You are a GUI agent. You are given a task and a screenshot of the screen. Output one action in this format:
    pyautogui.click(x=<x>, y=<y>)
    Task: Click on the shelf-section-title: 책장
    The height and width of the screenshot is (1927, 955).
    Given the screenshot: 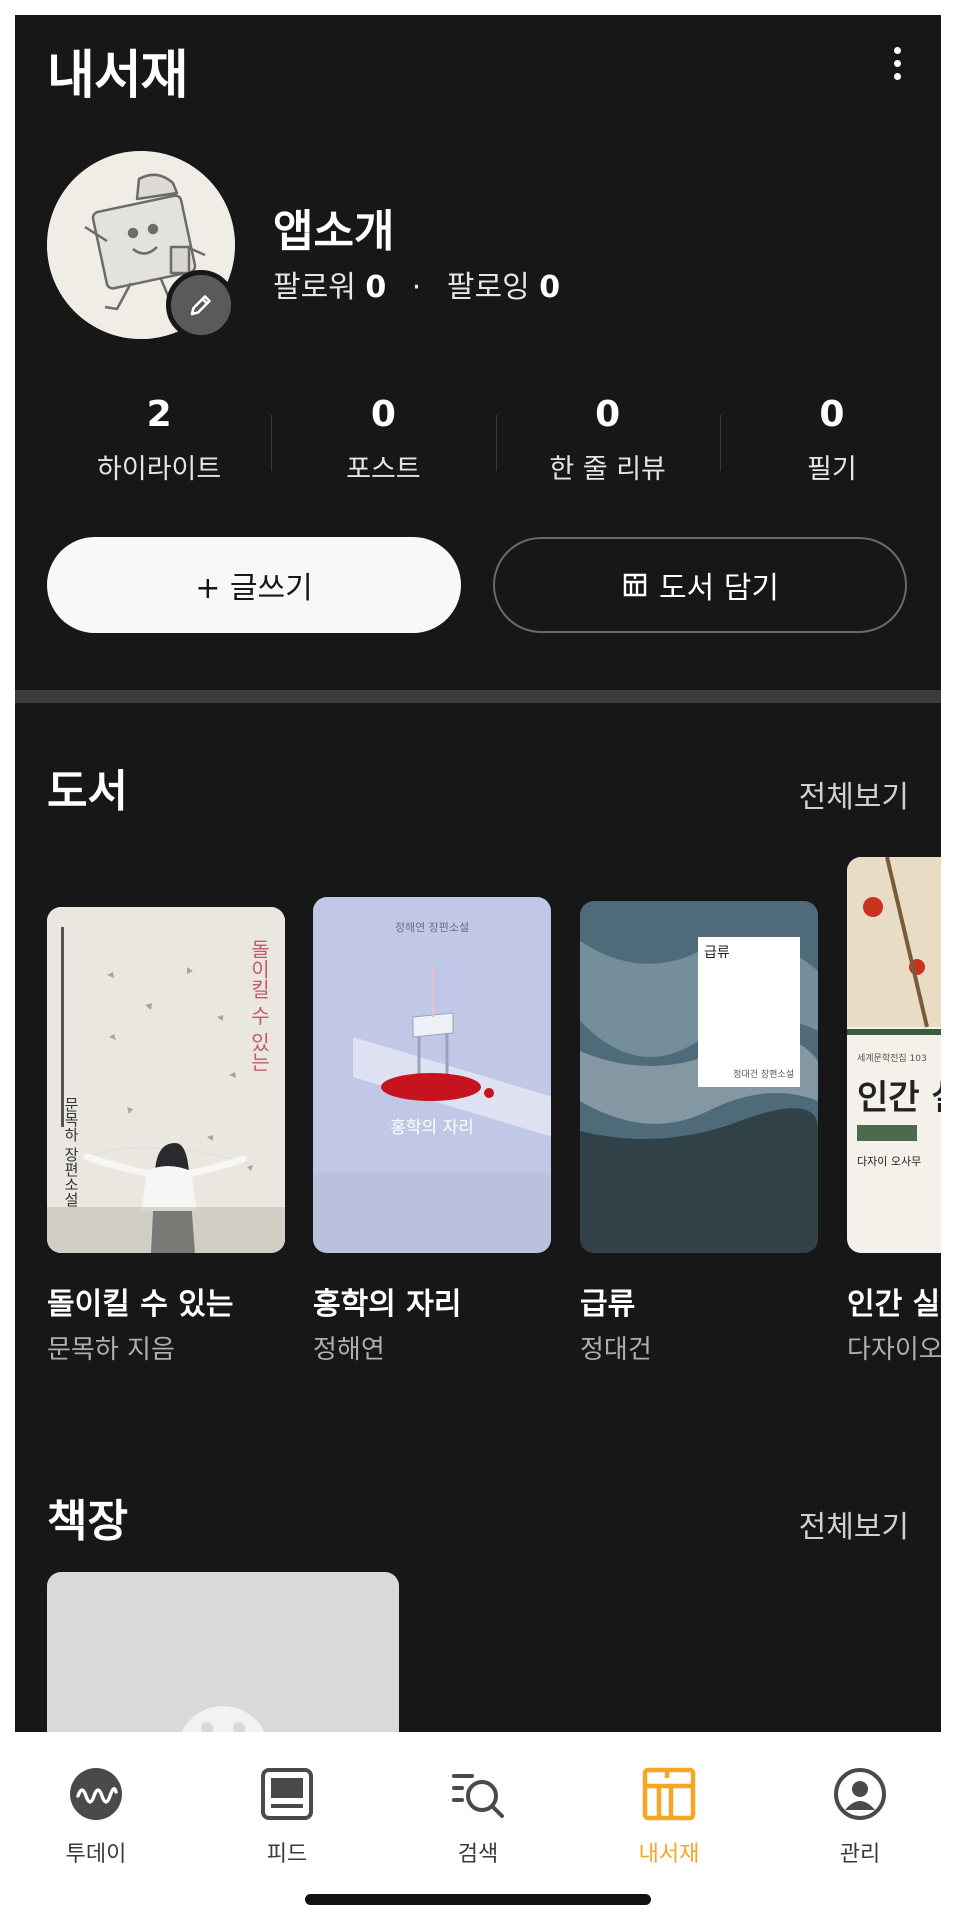 What is the action you would take?
    pyautogui.click(x=87, y=1521)
    